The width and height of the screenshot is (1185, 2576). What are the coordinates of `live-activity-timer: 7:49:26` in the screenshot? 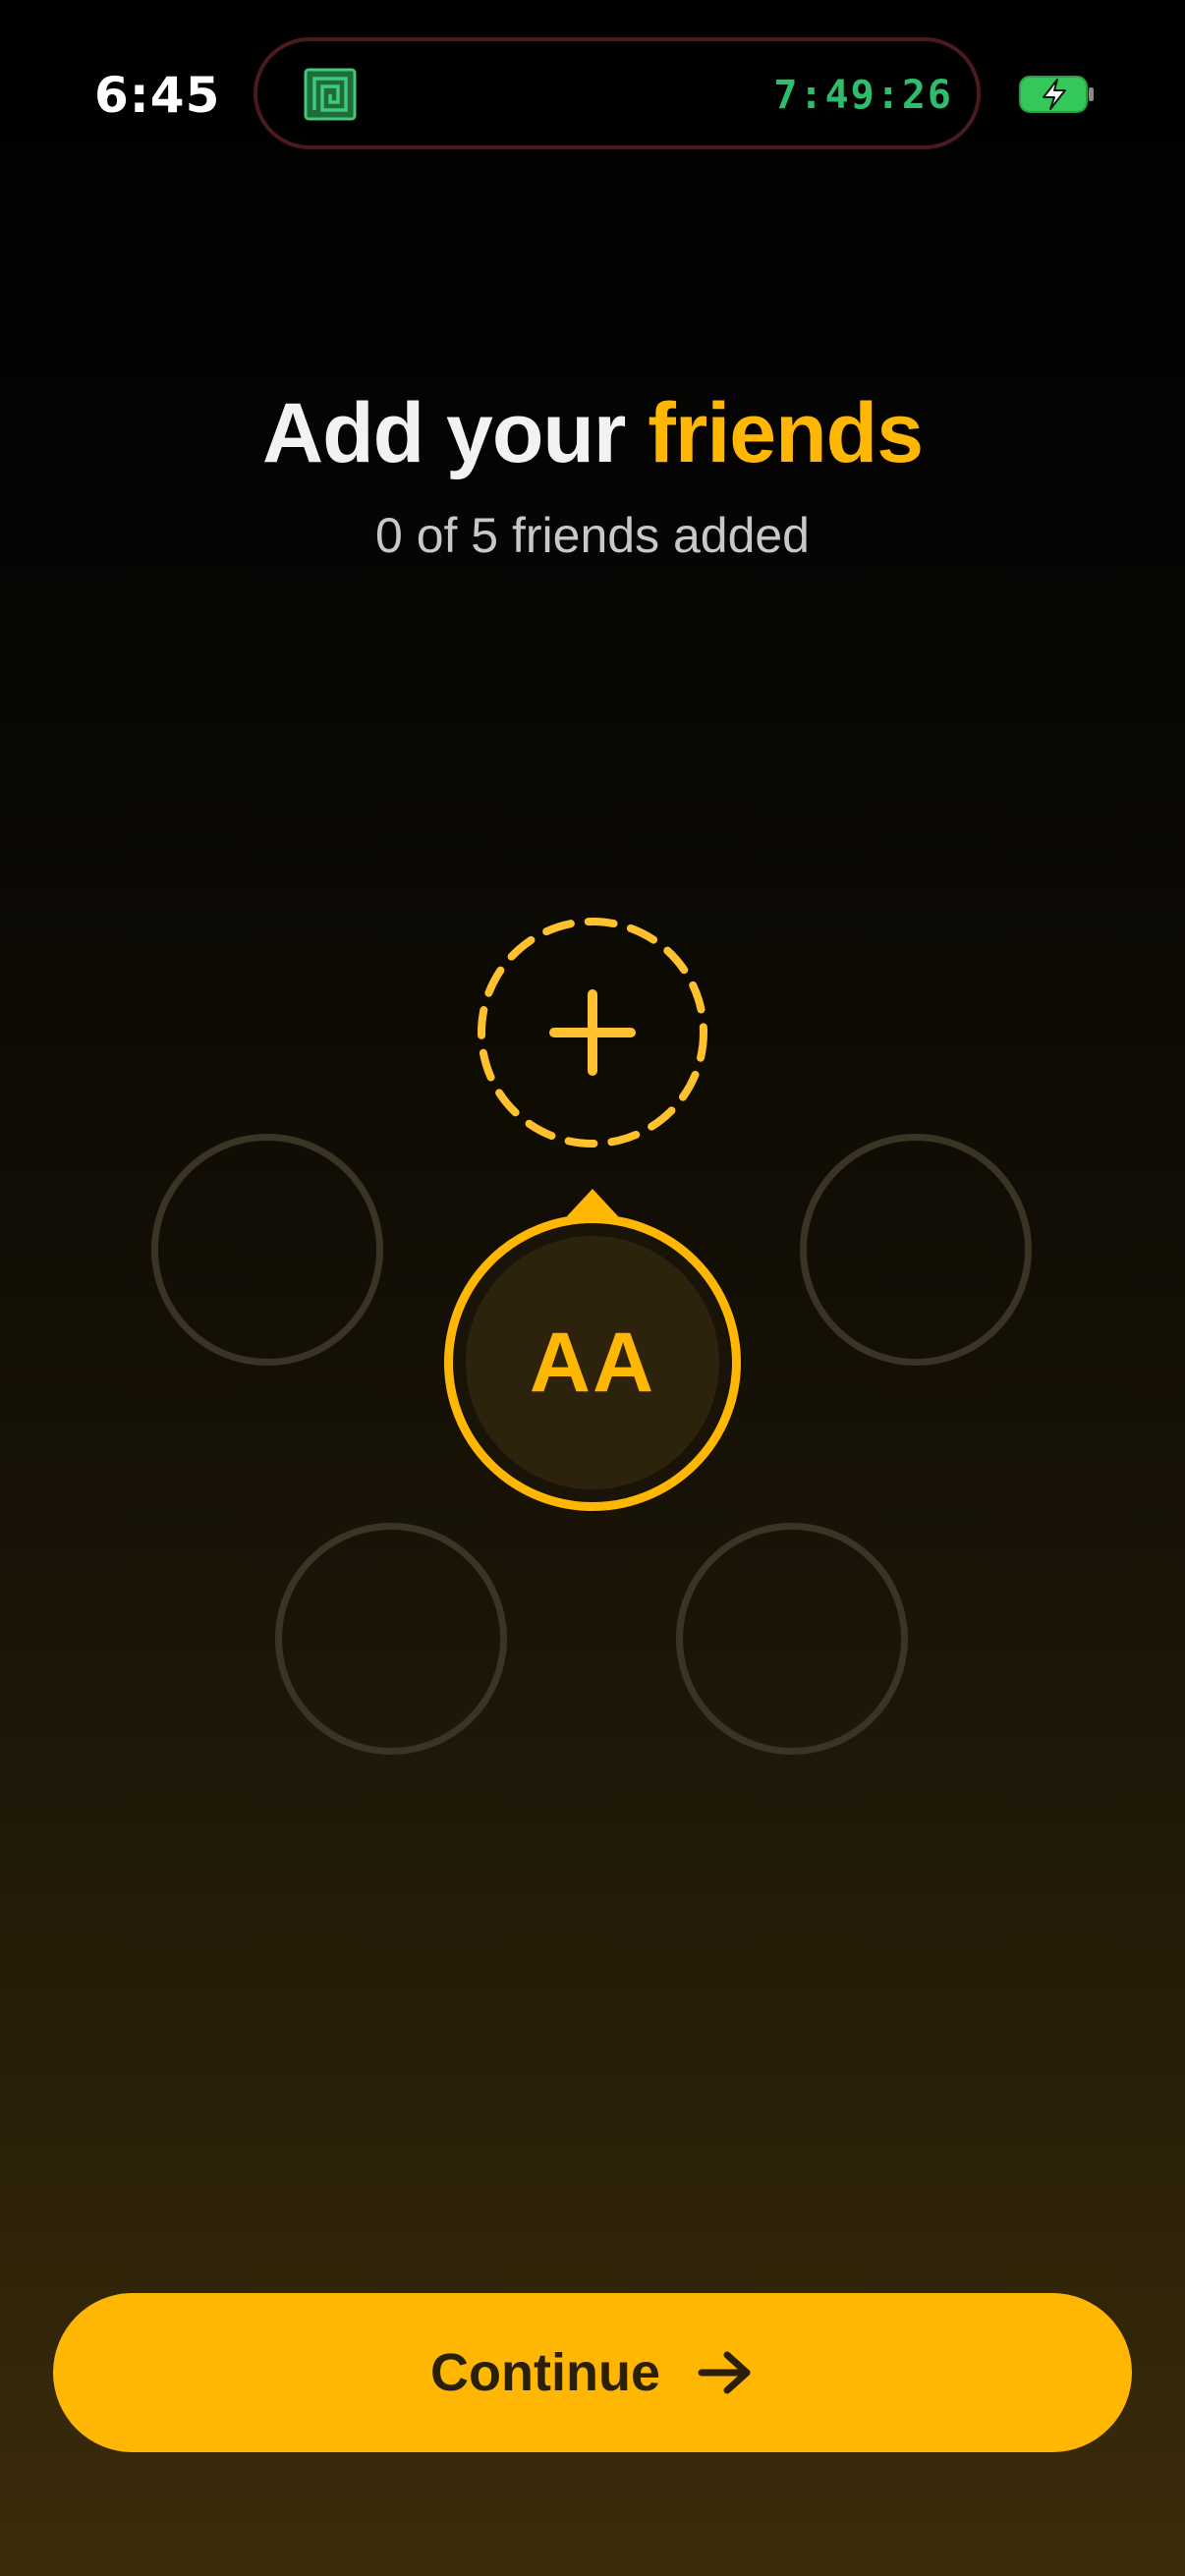 It's located at (863, 95).